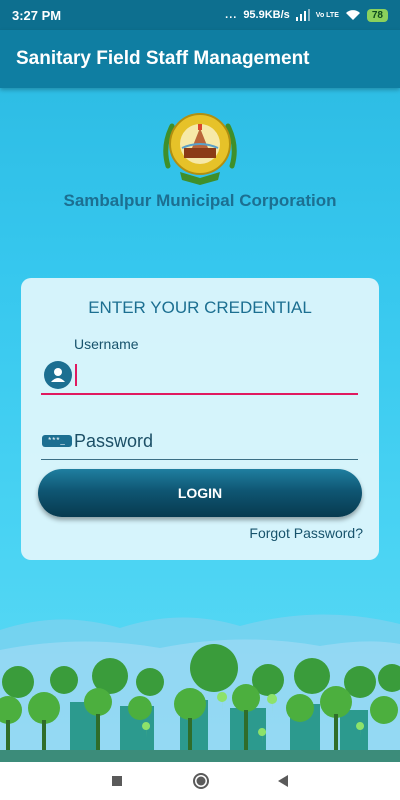 This screenshot has width=400, height=800. Describe the element at coordinates (199, 394) in the screenshot. I see `username-underline` at that location.